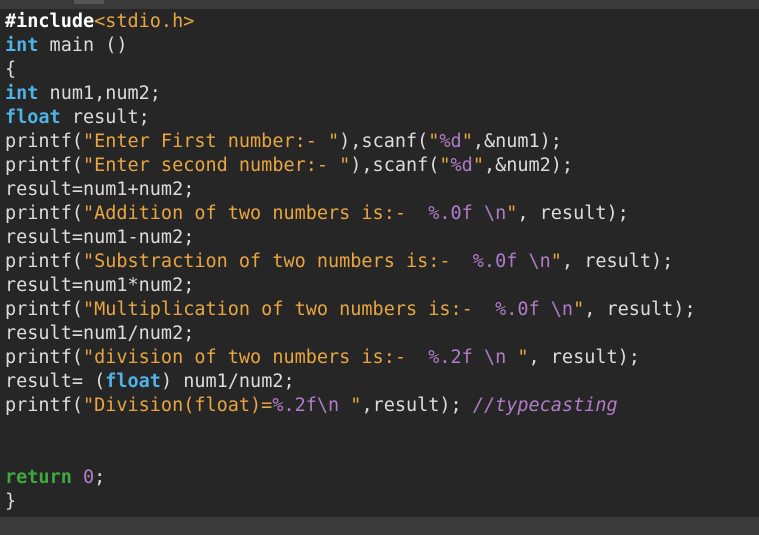 The height and width of the screenshot is (535, 759). What do you see at coordinates (379, 526) in the screenshot?
I see `editor-status-bar` at bounding box center [379, 526].